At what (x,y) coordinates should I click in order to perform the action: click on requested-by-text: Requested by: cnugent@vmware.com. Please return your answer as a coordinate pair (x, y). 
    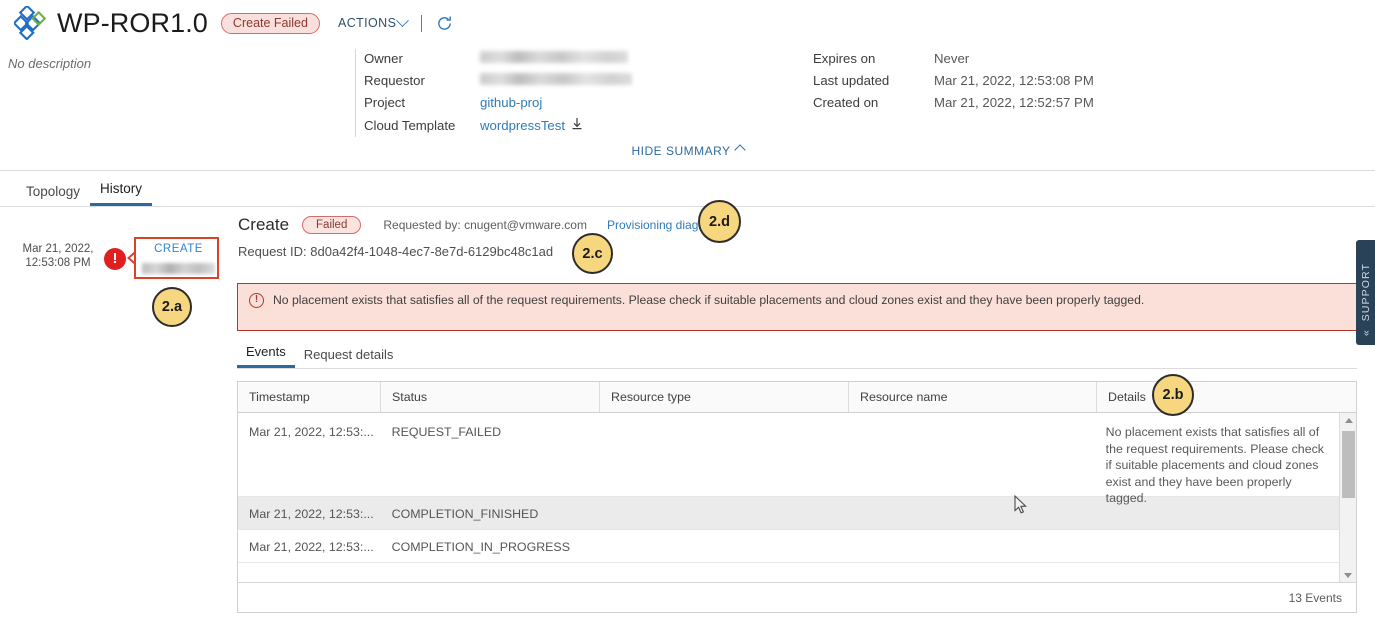
    Looking at the image, I should click on (485, 225).